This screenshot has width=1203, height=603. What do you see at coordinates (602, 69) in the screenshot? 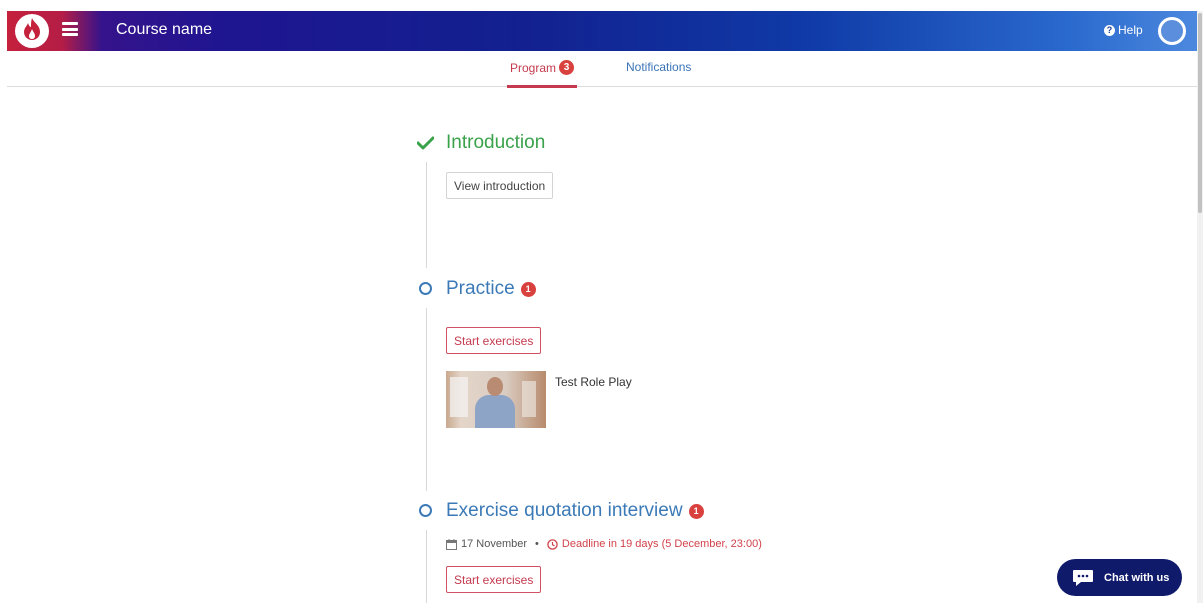
I see `tab-bar: Program 3 Notifications` at bounding box center [602, 69].